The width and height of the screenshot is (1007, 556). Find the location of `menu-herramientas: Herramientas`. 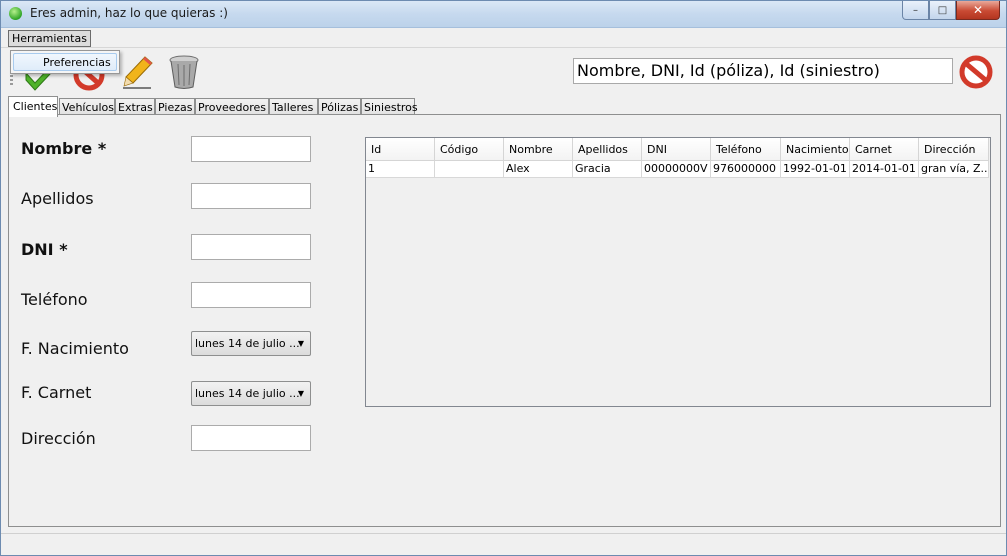

menu-herramientas: Herramientas is located at coordinates (49, 38).